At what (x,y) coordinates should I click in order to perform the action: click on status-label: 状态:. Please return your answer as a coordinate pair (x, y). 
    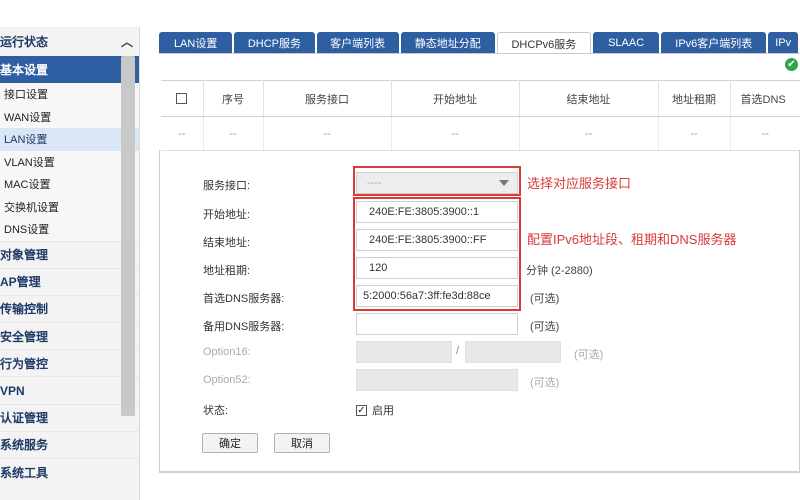
    Looking at the image, I should click on (216, 411).